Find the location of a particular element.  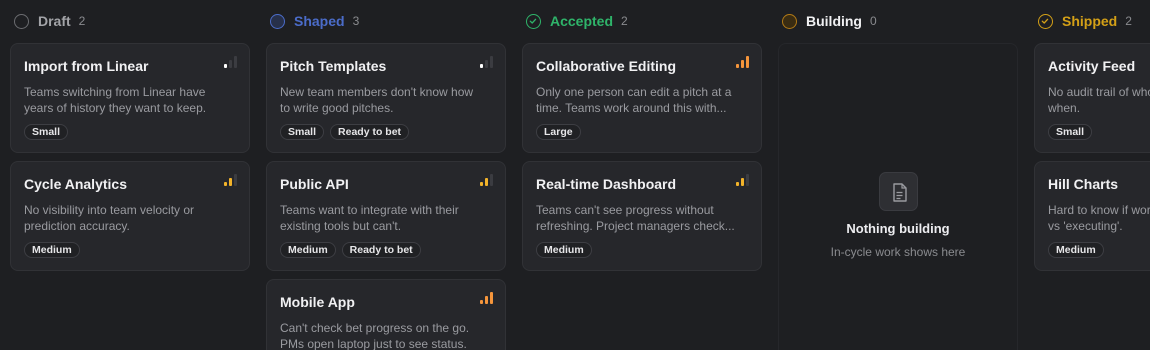

card-description-line: New team members don't know how is located at coordinates (377, 92).